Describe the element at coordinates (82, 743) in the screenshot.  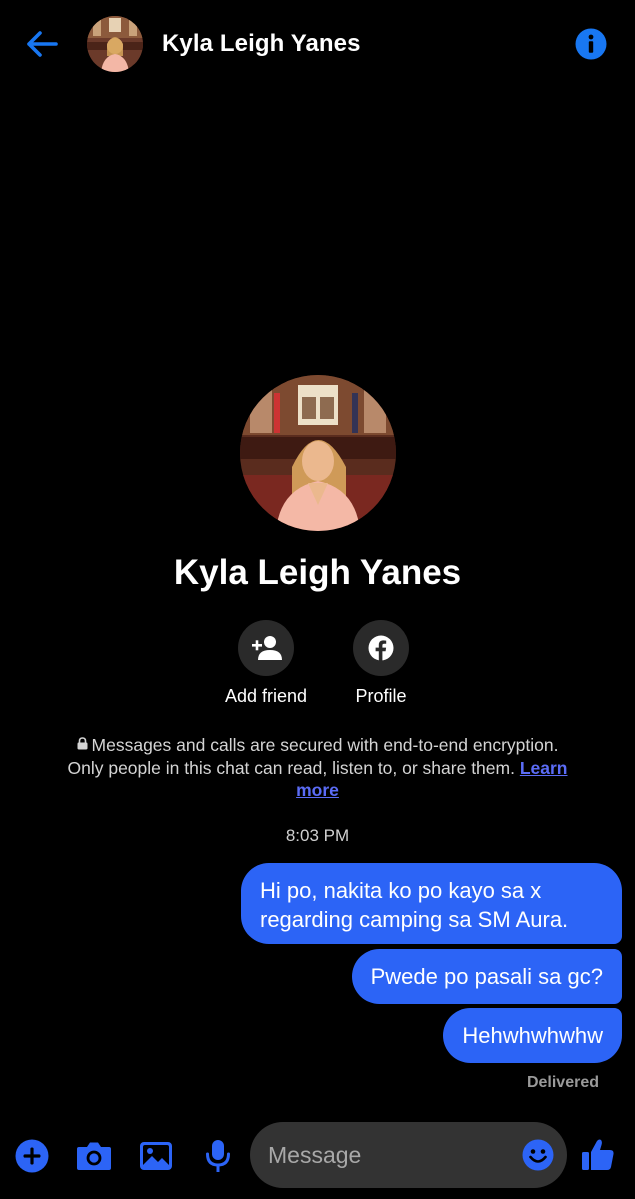
I see `lock-icon` at that location.